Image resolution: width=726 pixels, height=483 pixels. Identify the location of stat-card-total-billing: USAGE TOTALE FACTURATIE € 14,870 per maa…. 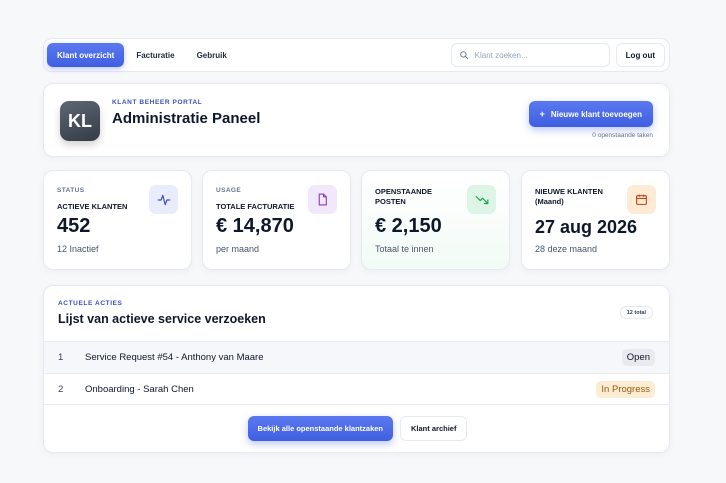
(276, 220).